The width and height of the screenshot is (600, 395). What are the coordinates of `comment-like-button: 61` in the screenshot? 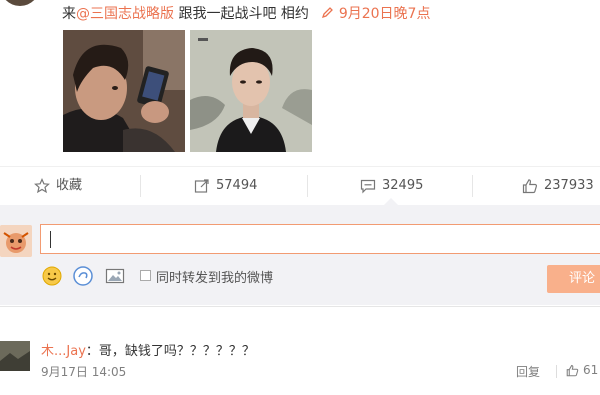 It's located at (582, 370).